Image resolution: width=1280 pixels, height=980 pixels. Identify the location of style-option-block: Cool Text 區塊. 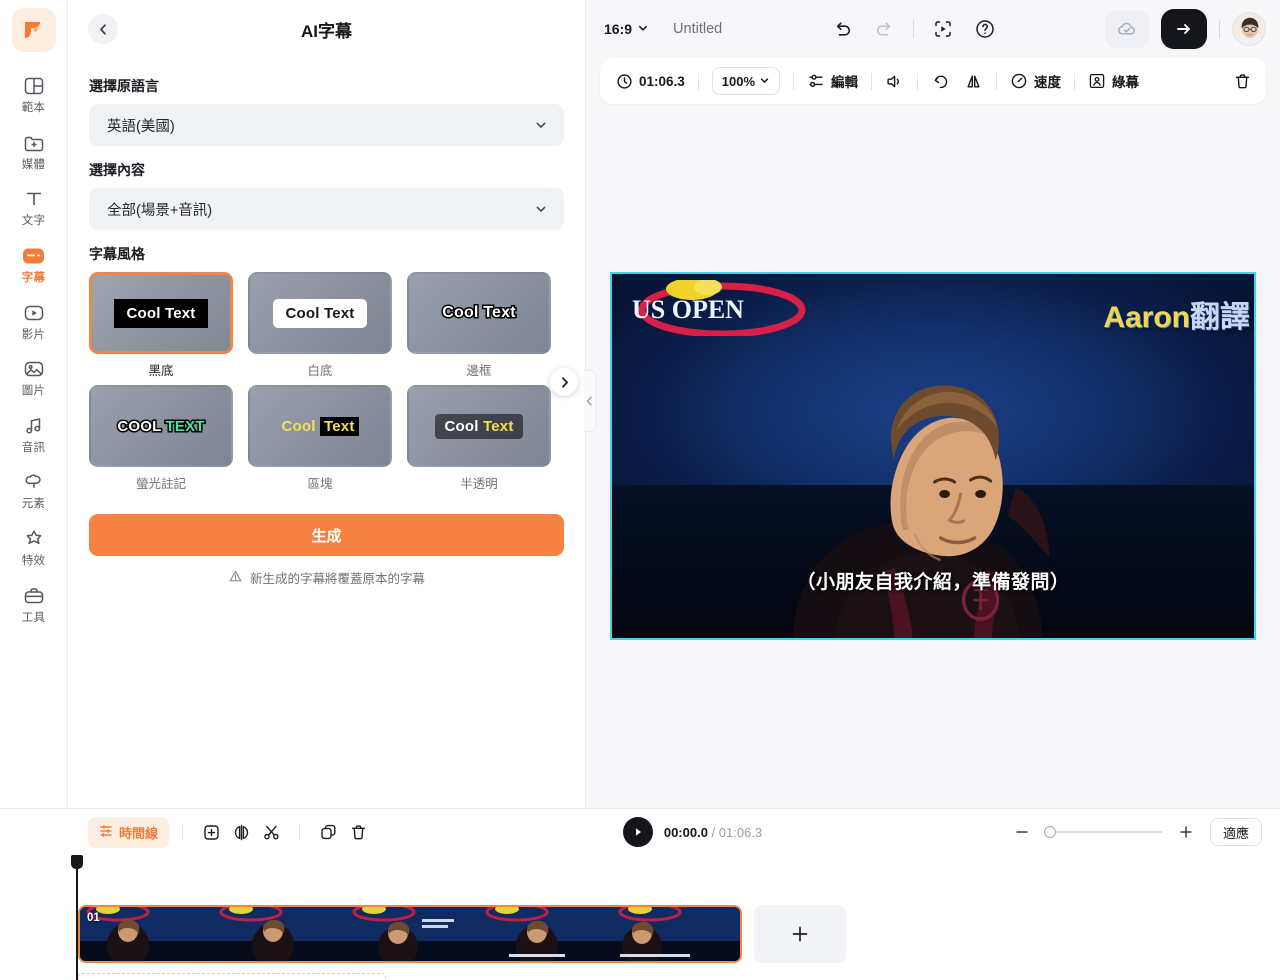
(320, 438).